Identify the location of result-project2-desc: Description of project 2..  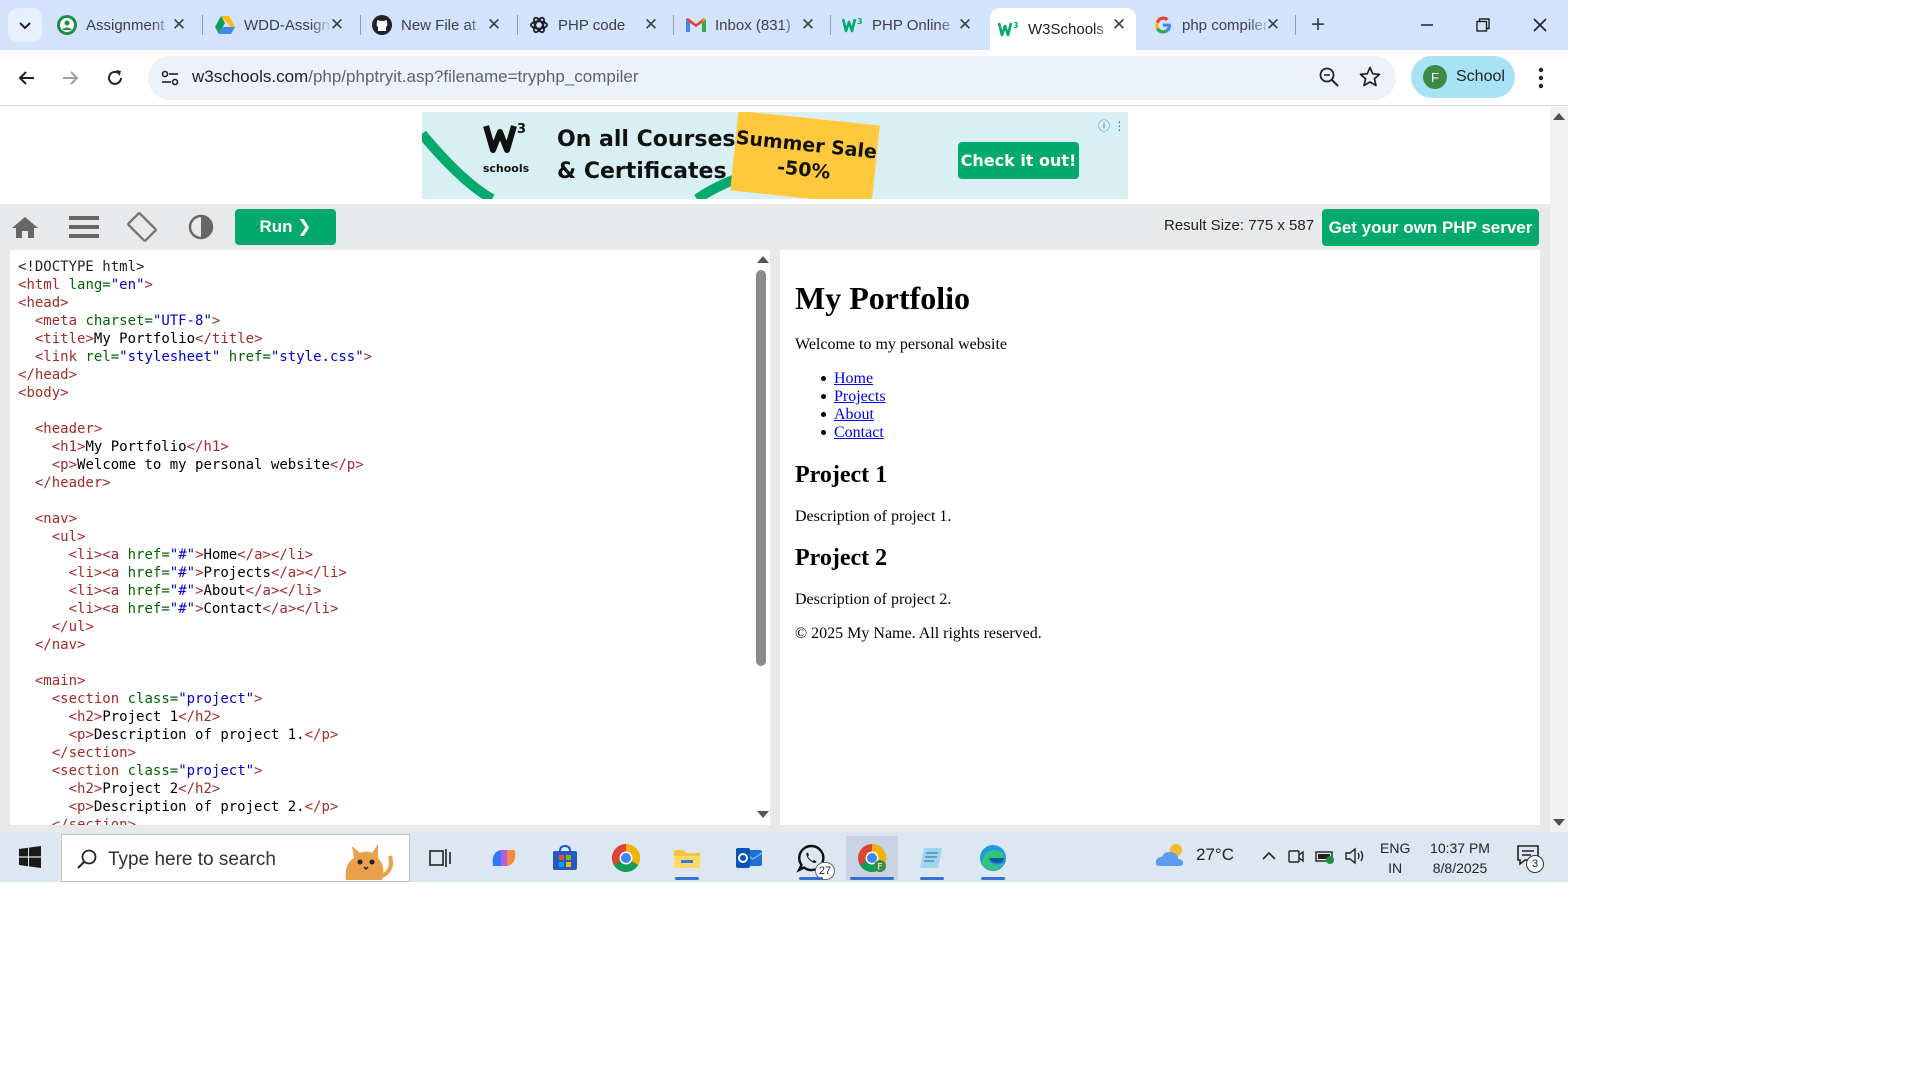
(873, 599).